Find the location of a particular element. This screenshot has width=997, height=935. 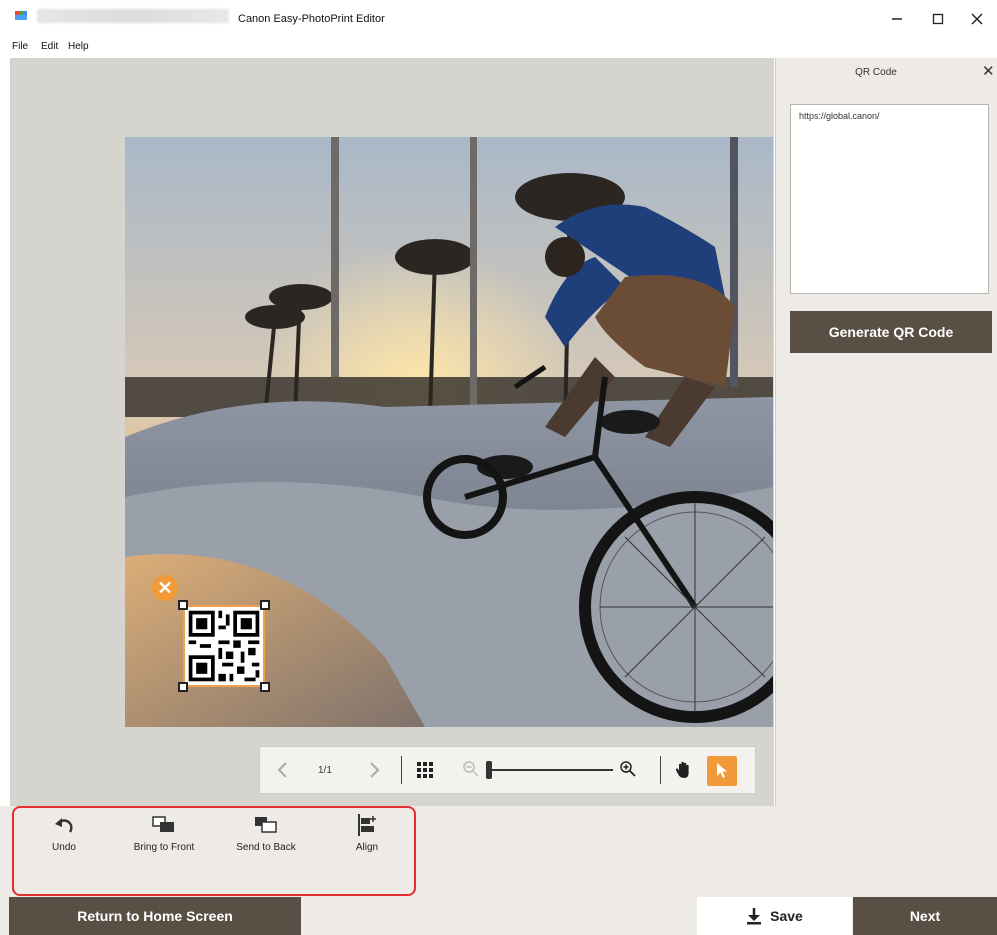

close-icon is located at coordinates (977, 19).